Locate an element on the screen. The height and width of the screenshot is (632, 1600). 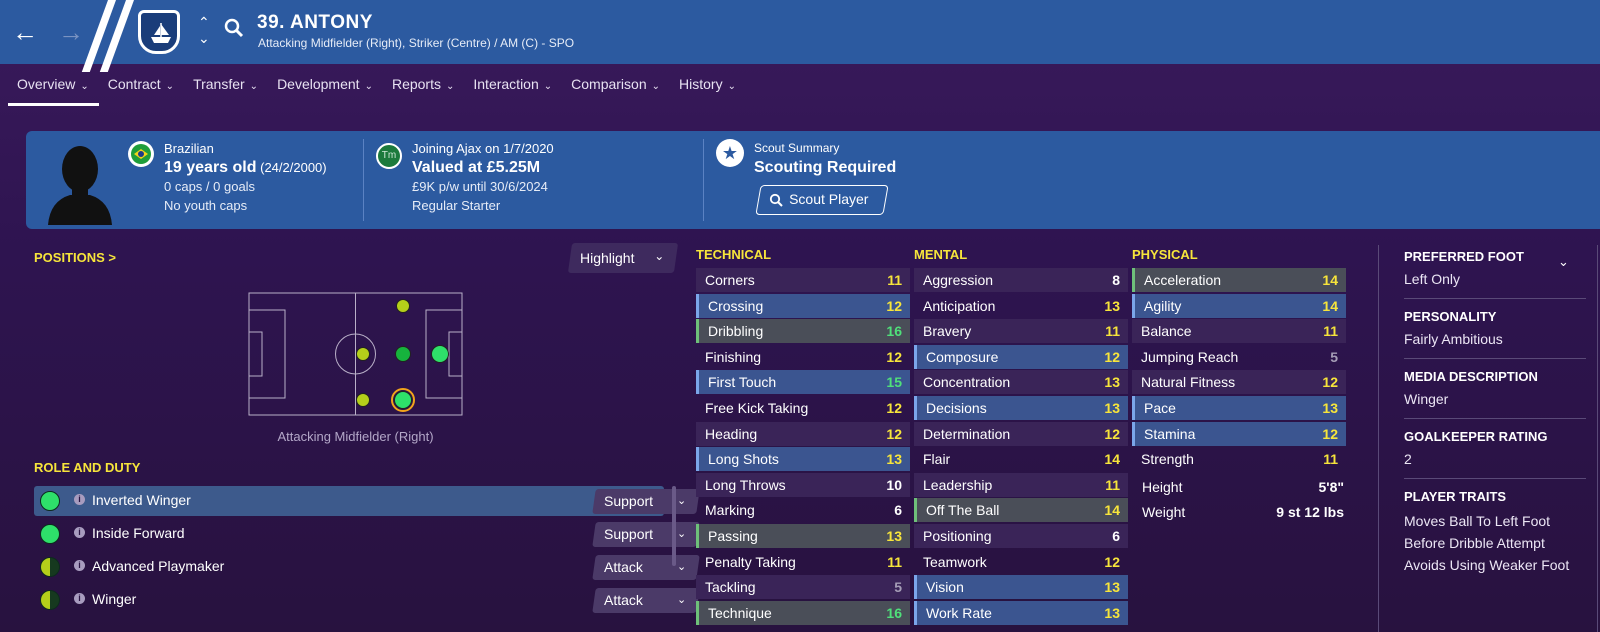
tab-overview: Overview ⌄ is located at coordinates (53, 89).